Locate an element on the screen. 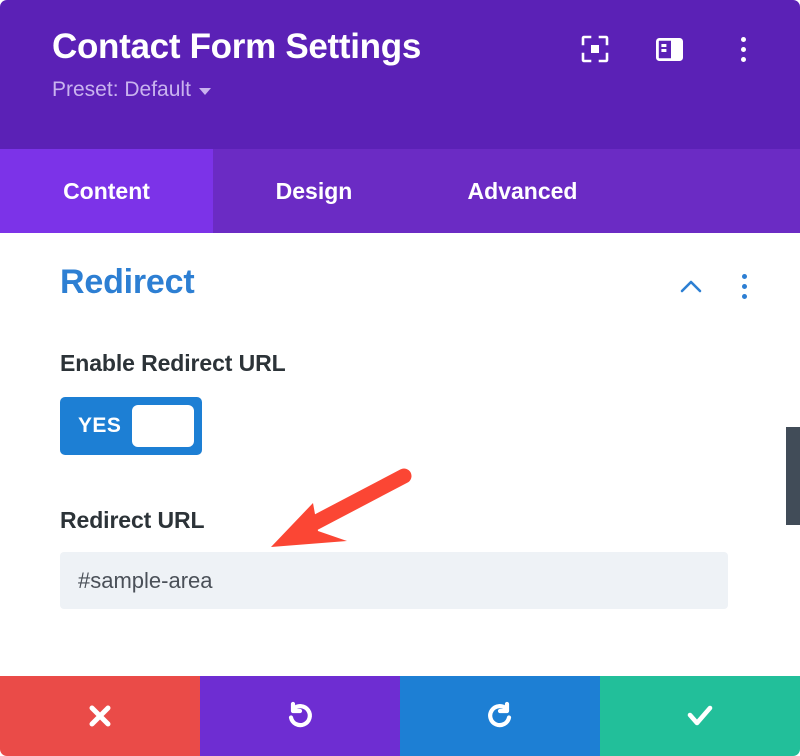 This screenshot has height=756, width=800. field-redirect-url: Redirect URL is located at coordinates (400, 558).